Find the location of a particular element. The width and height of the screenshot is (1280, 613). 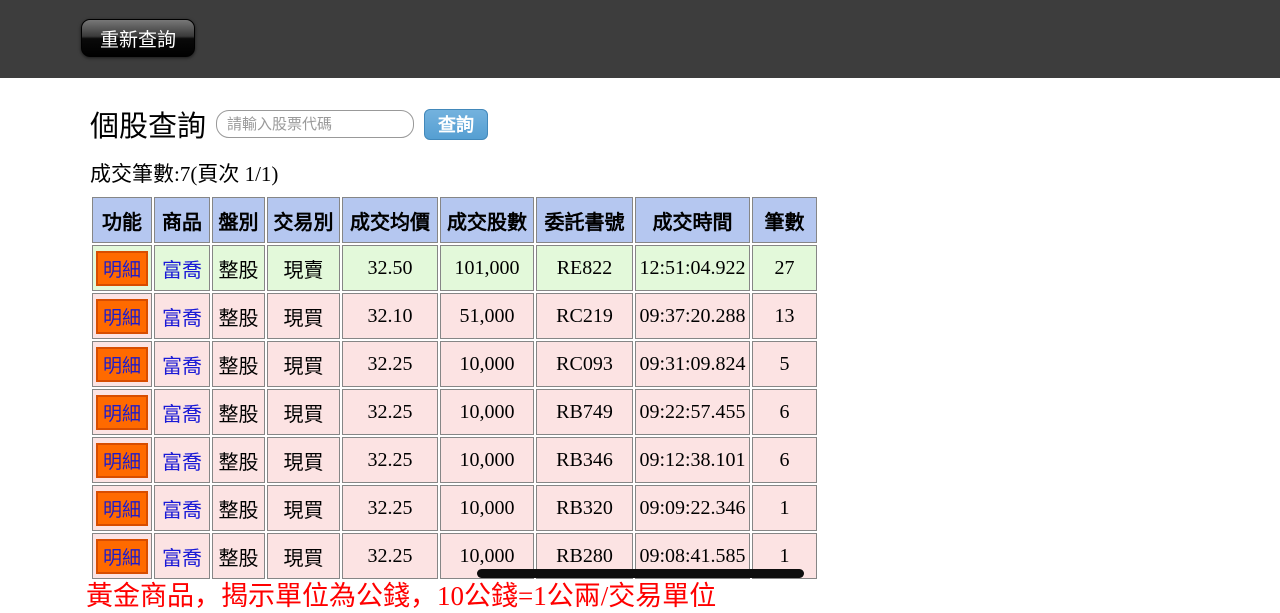

order-no-cell: RB320 is located at coordinates (584, 508).